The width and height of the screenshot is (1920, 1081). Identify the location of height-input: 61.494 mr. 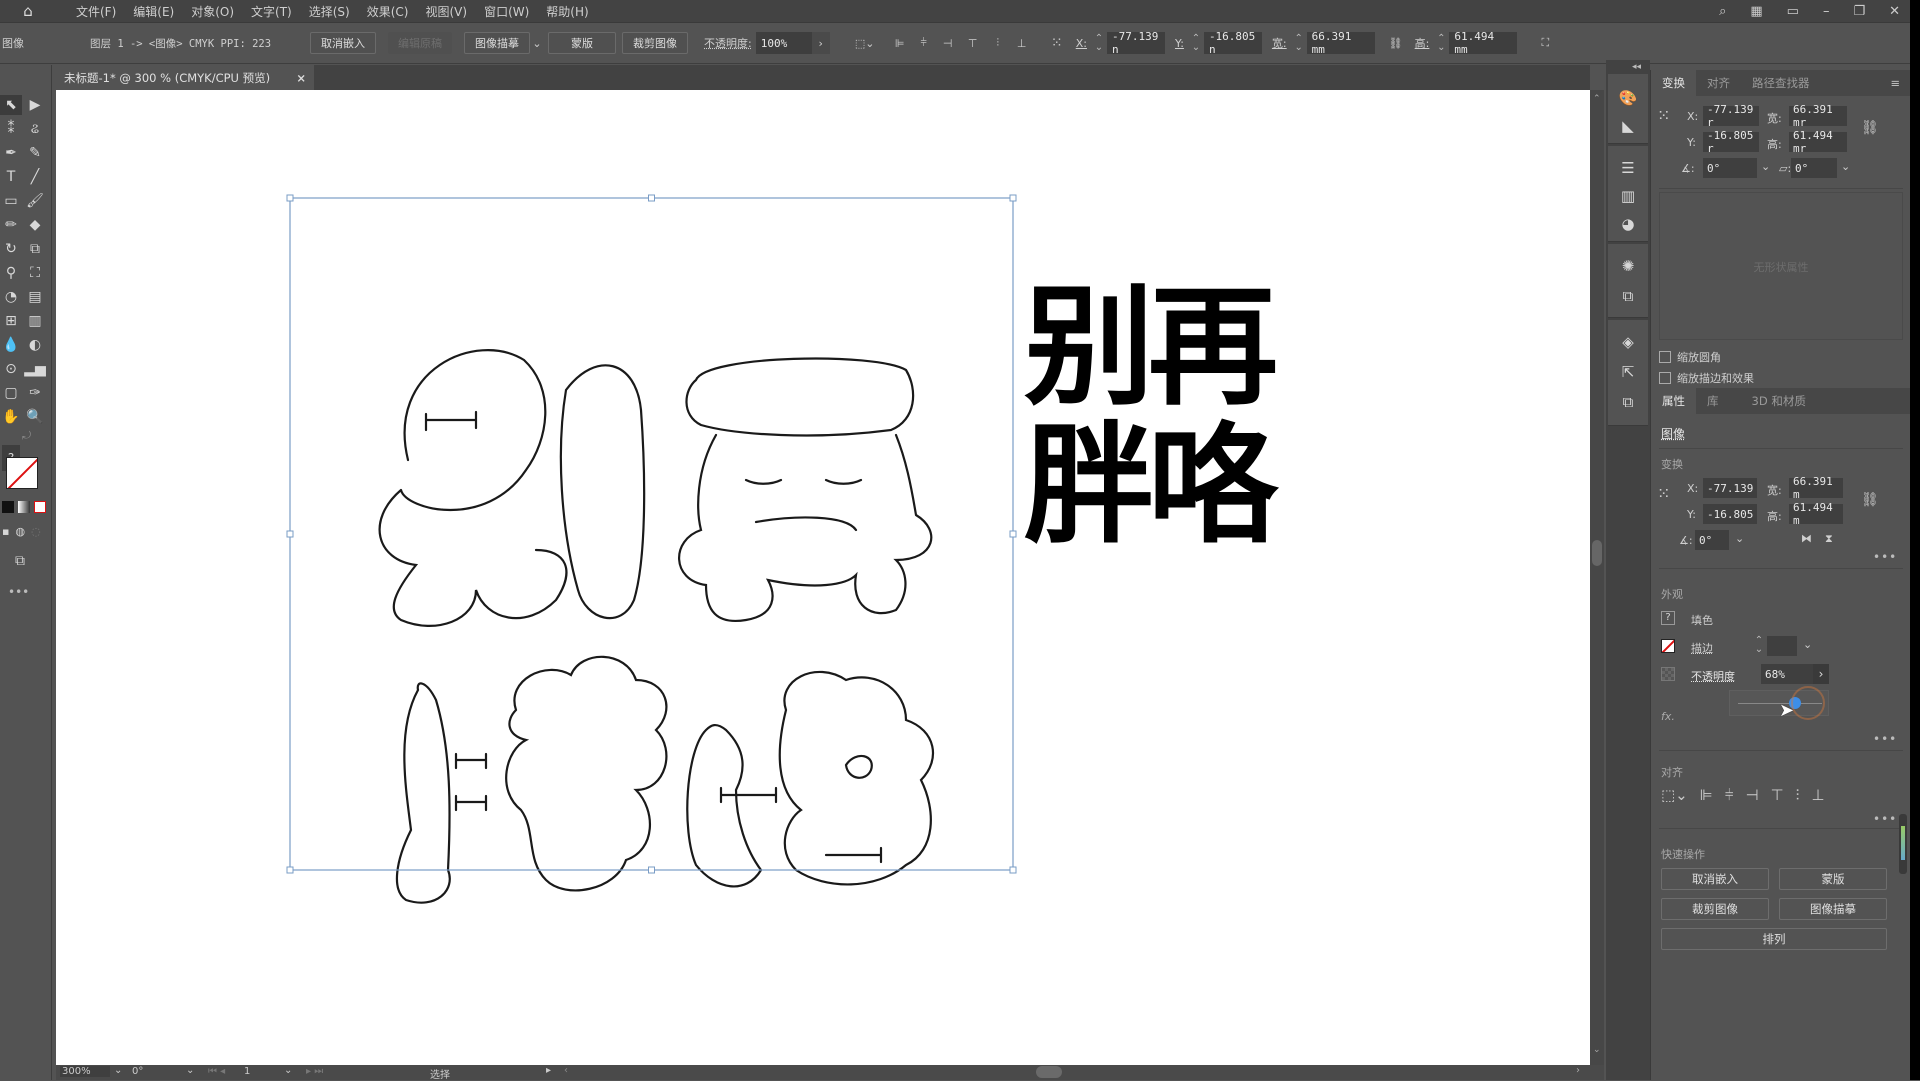
(1818, 142).